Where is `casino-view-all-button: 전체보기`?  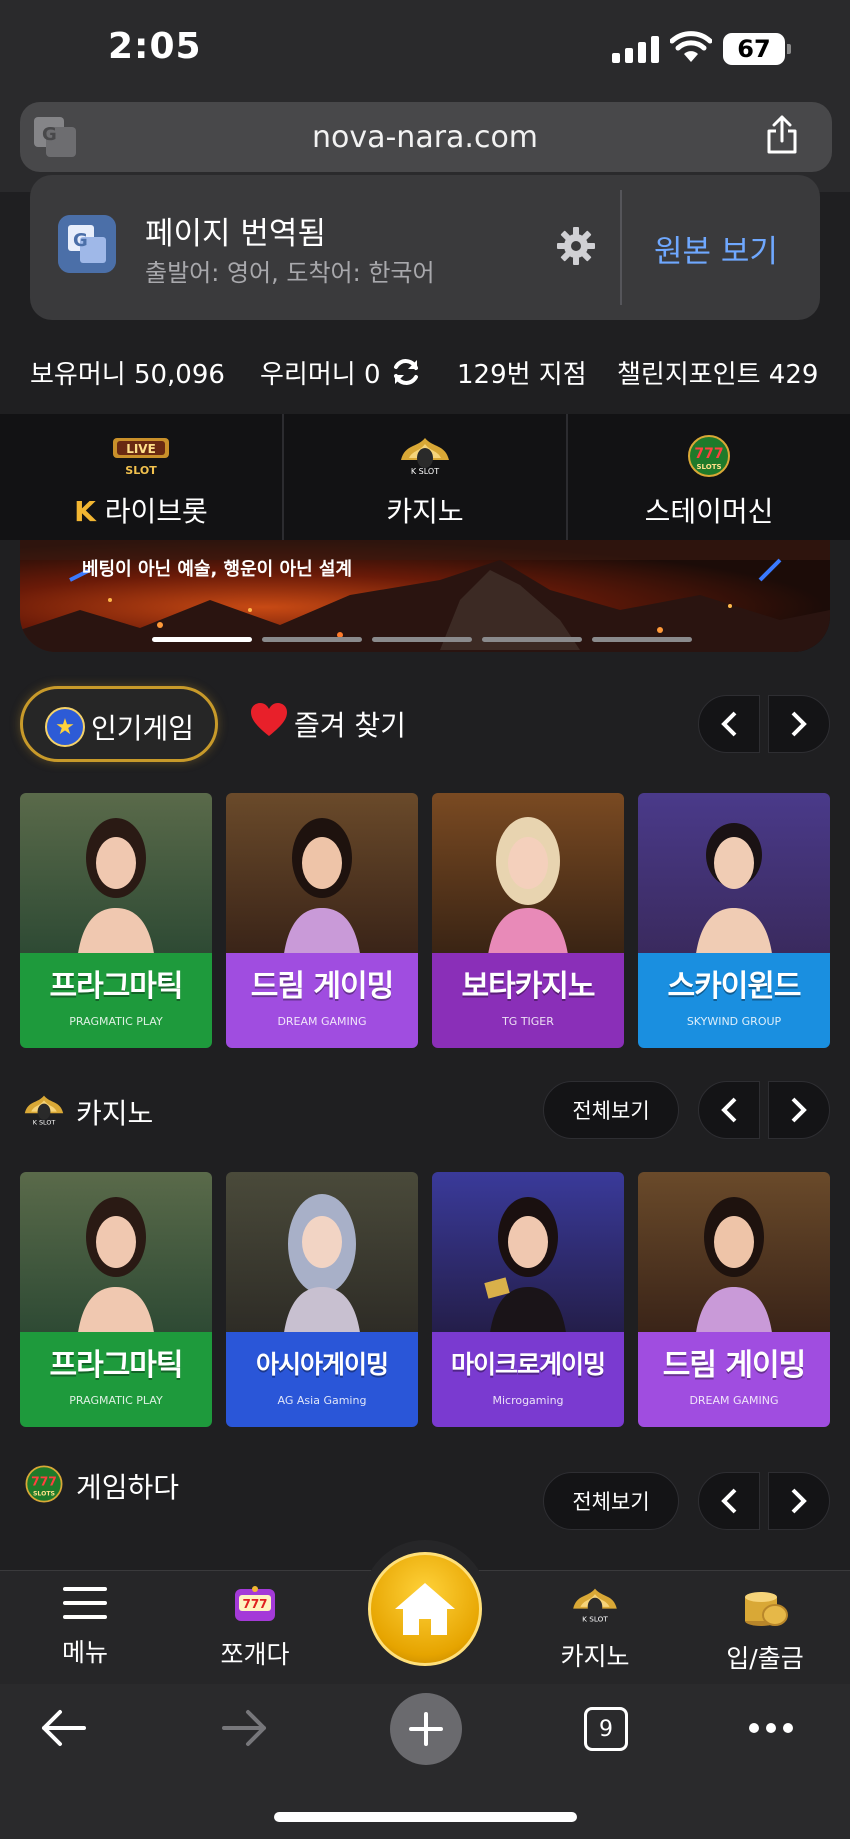 casino-view-all-button: 전체보기 is located at coordinates (611, 1110).